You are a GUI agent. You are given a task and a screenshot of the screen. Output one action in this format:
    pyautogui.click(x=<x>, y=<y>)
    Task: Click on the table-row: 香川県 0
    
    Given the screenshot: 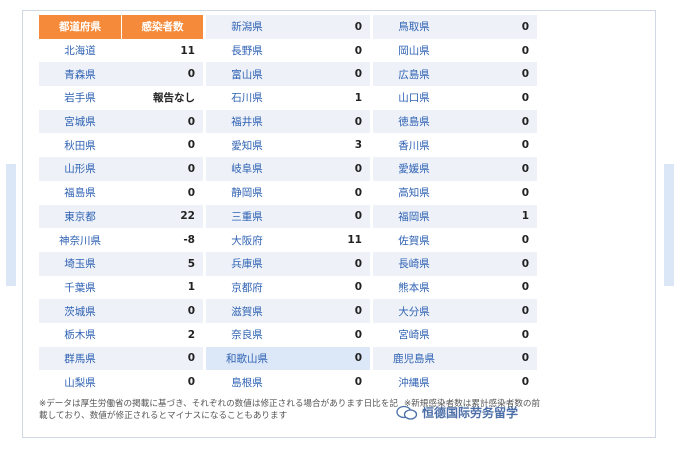 What is the action you would take?
    pyautogui.click(x=456, y=145)
    